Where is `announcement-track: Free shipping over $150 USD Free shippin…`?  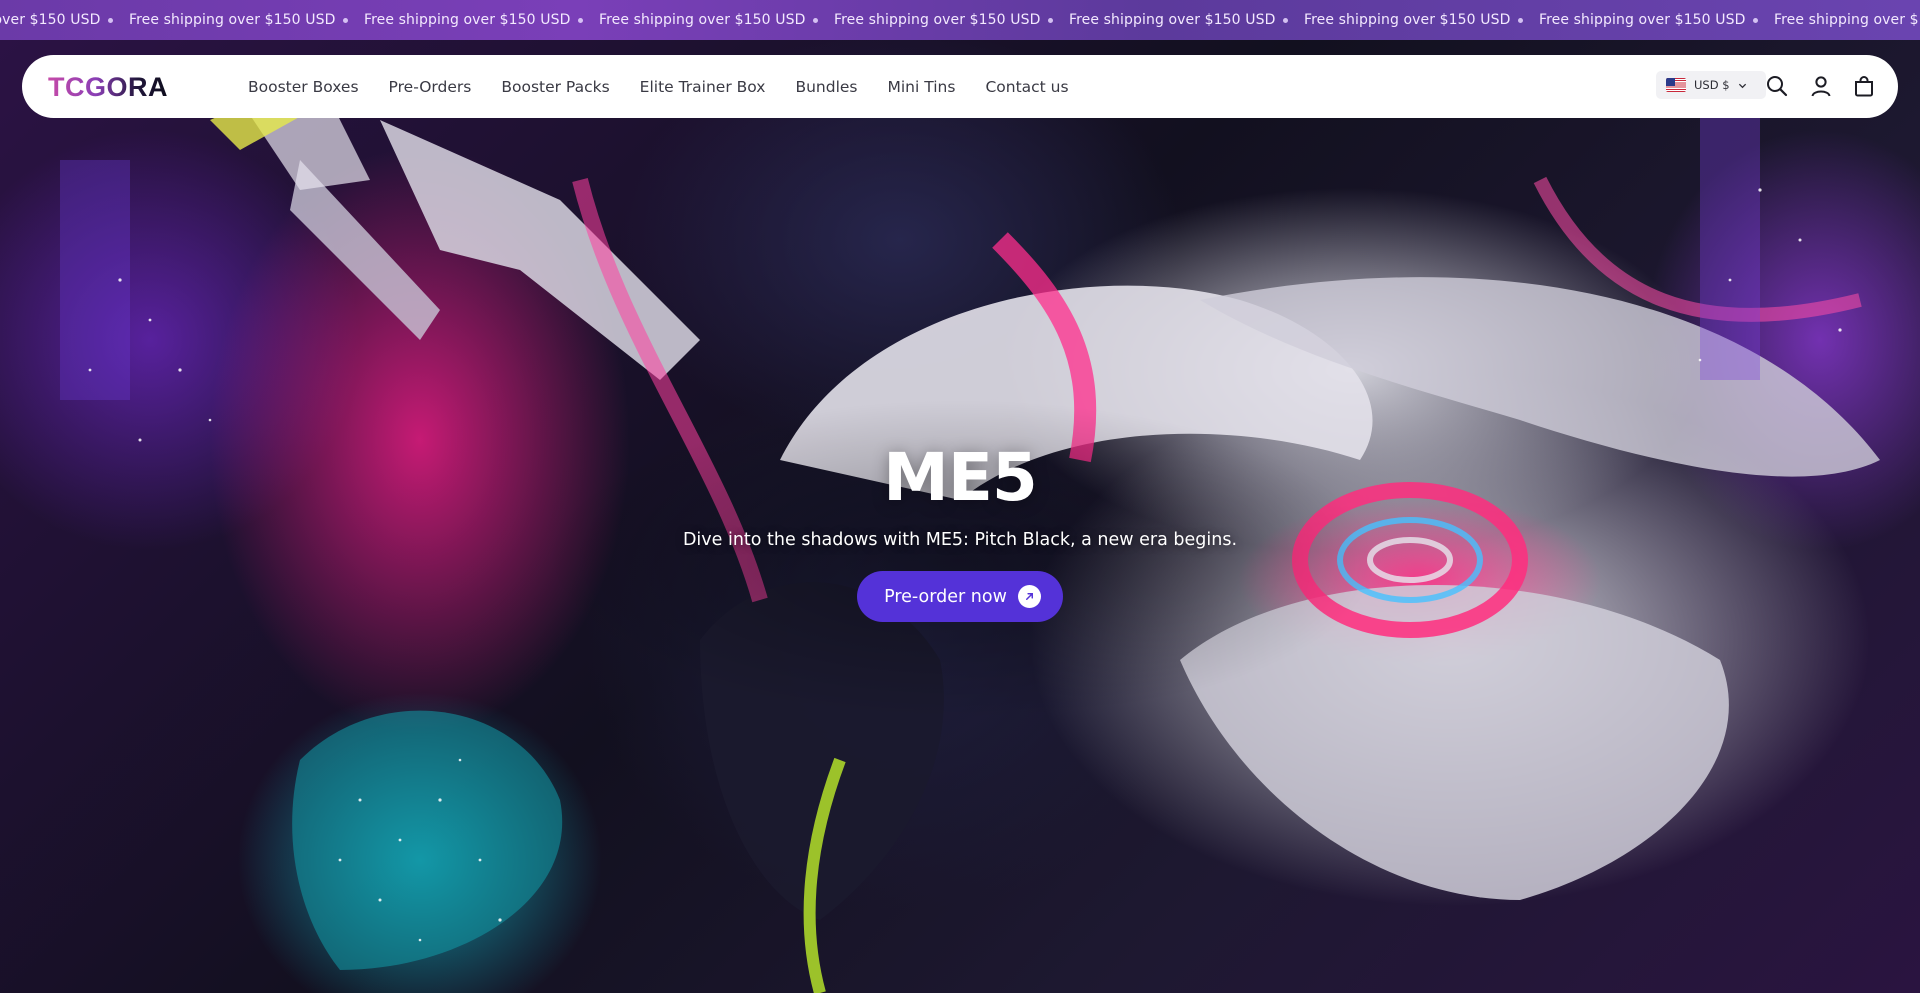 announcement-track: Free shipping over $150 USD Free shippin… is located at coordinates (960, 20).